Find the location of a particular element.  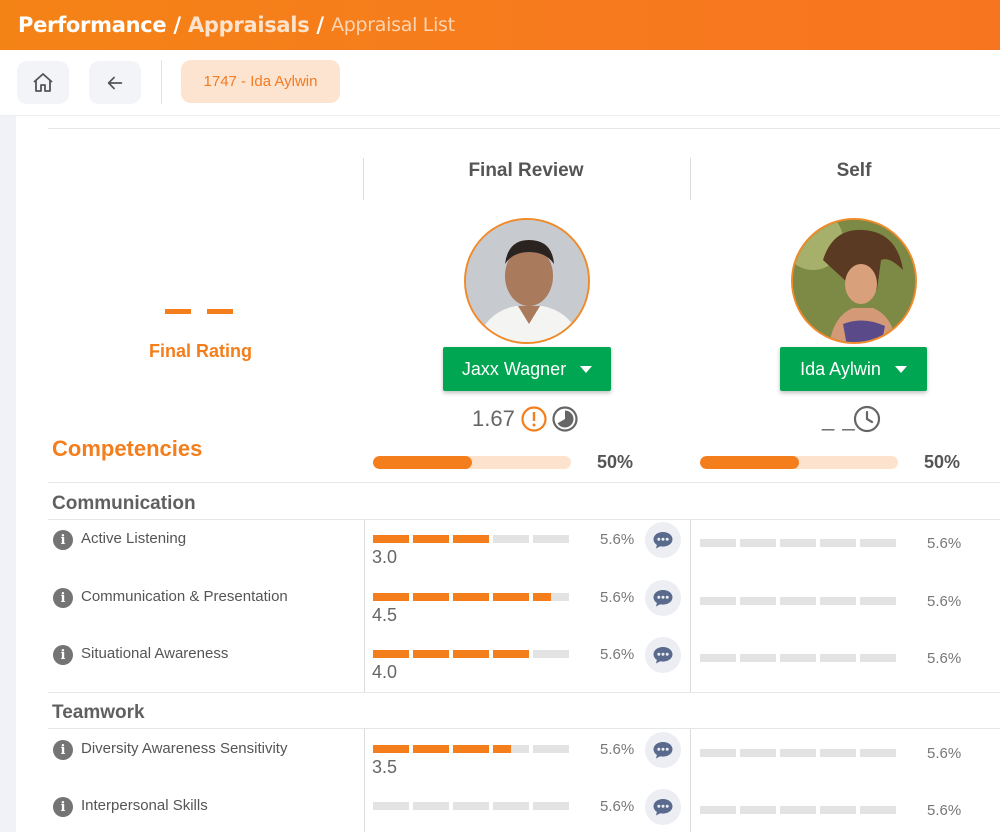

final-review-score: 1.67 is located at coordinates (493, 418).